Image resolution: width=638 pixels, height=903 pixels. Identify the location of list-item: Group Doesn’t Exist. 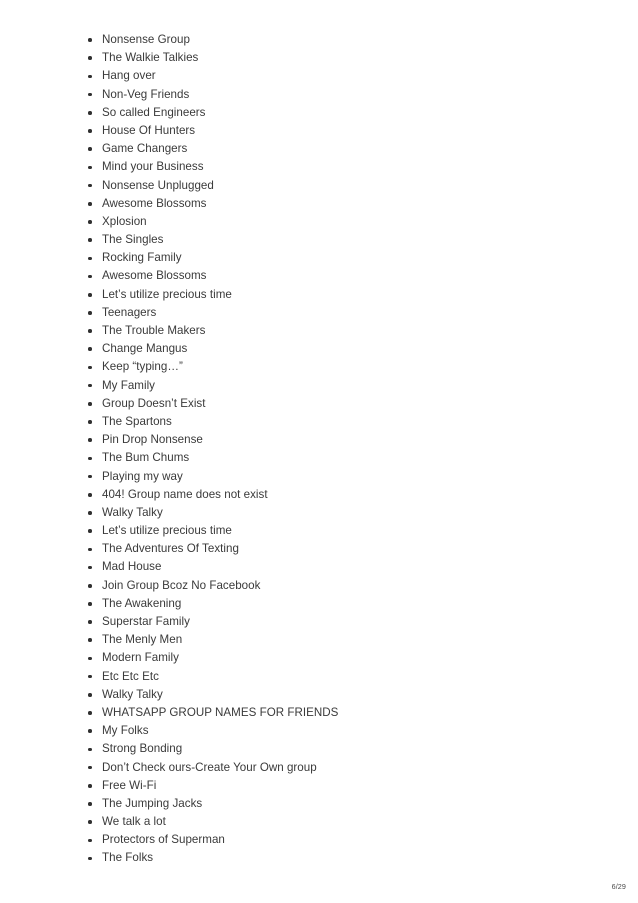
(363, 404).